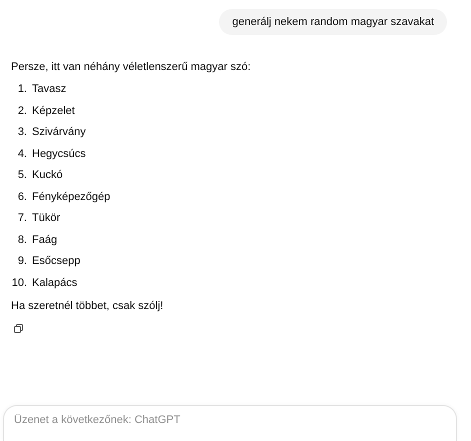 The width and height of the screenshot is (471, 441). What do you see at coordinates (21, 175) in the screenshot?
I see `list-number: 5.` at bounding box center [21, 175].